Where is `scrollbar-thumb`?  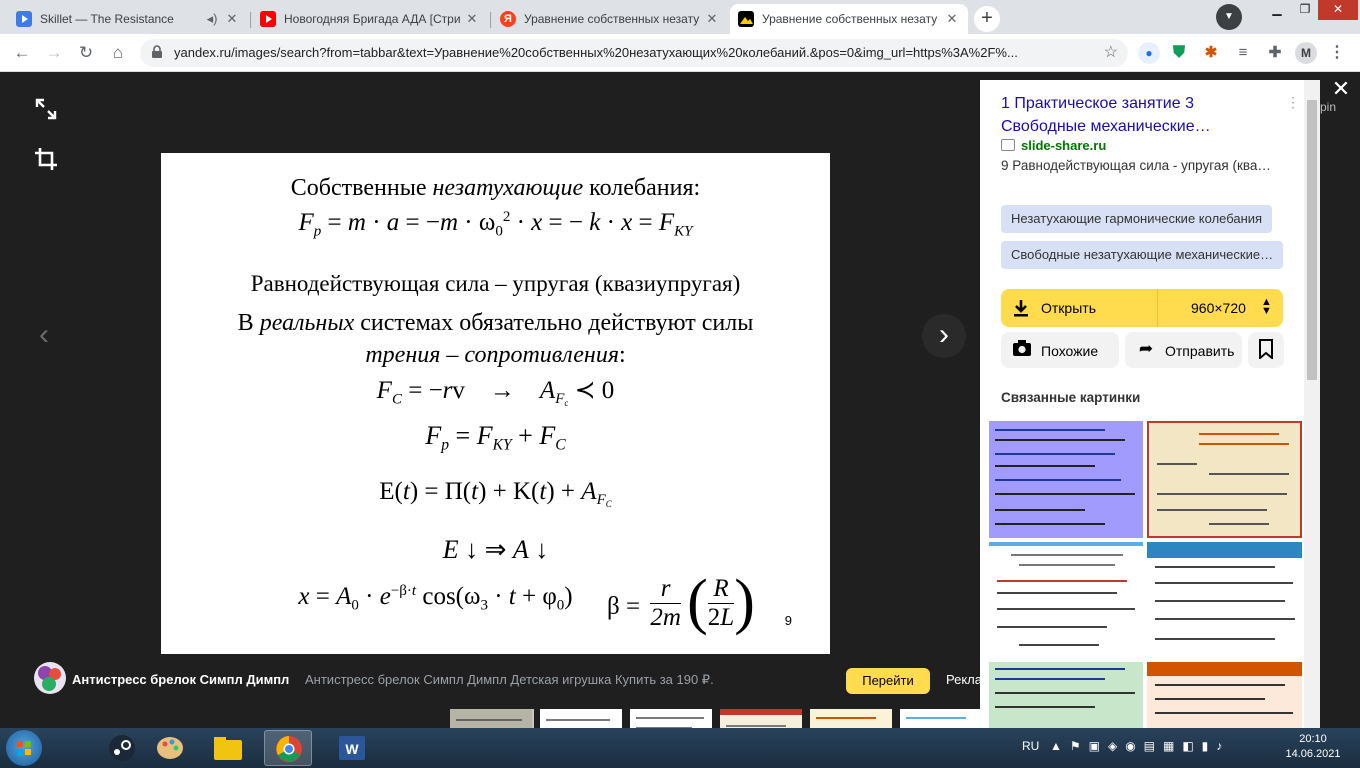 scrollbar-thumb is located at coordinates (1312, 240).